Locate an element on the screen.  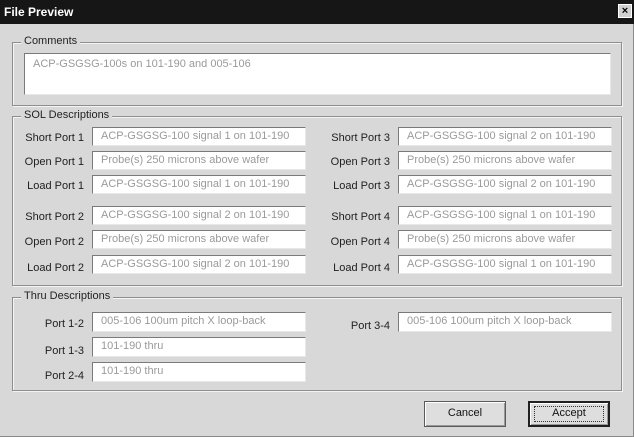
window-title: File Preview is located at coordinates (39, 12).